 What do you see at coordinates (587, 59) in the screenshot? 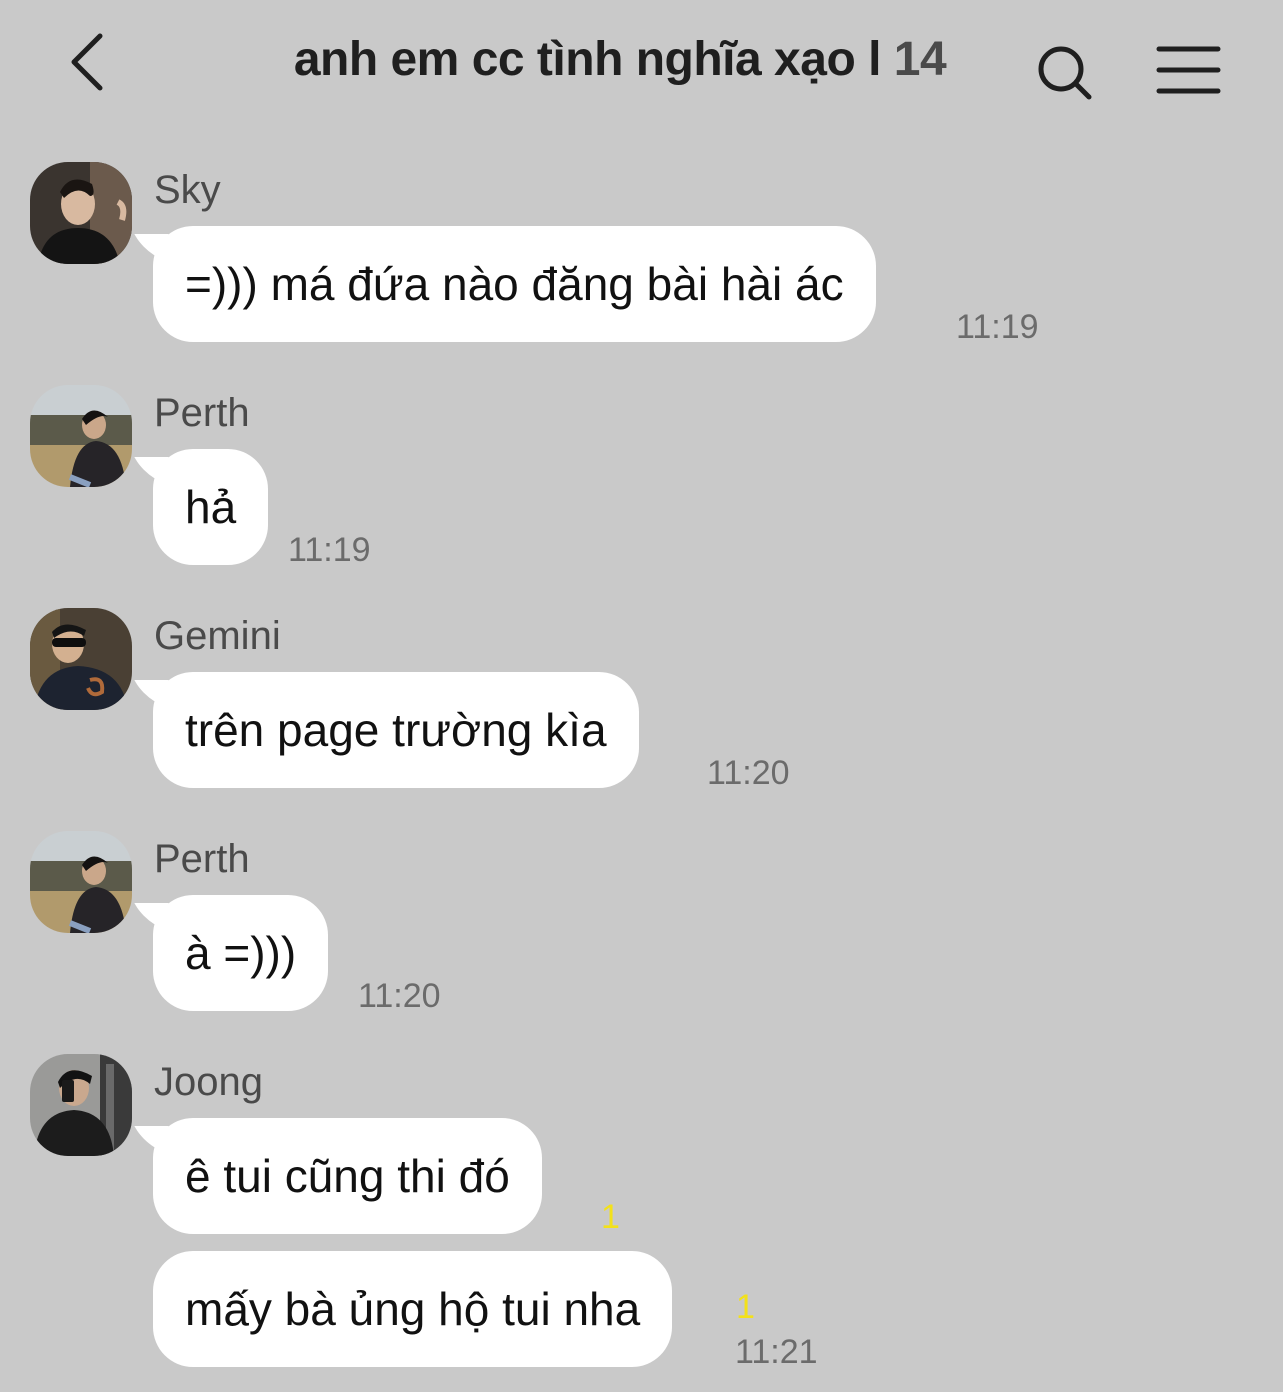
I see `group-name: anh em cc tình nghĩa xạo l` at bounding box center [587, 59].